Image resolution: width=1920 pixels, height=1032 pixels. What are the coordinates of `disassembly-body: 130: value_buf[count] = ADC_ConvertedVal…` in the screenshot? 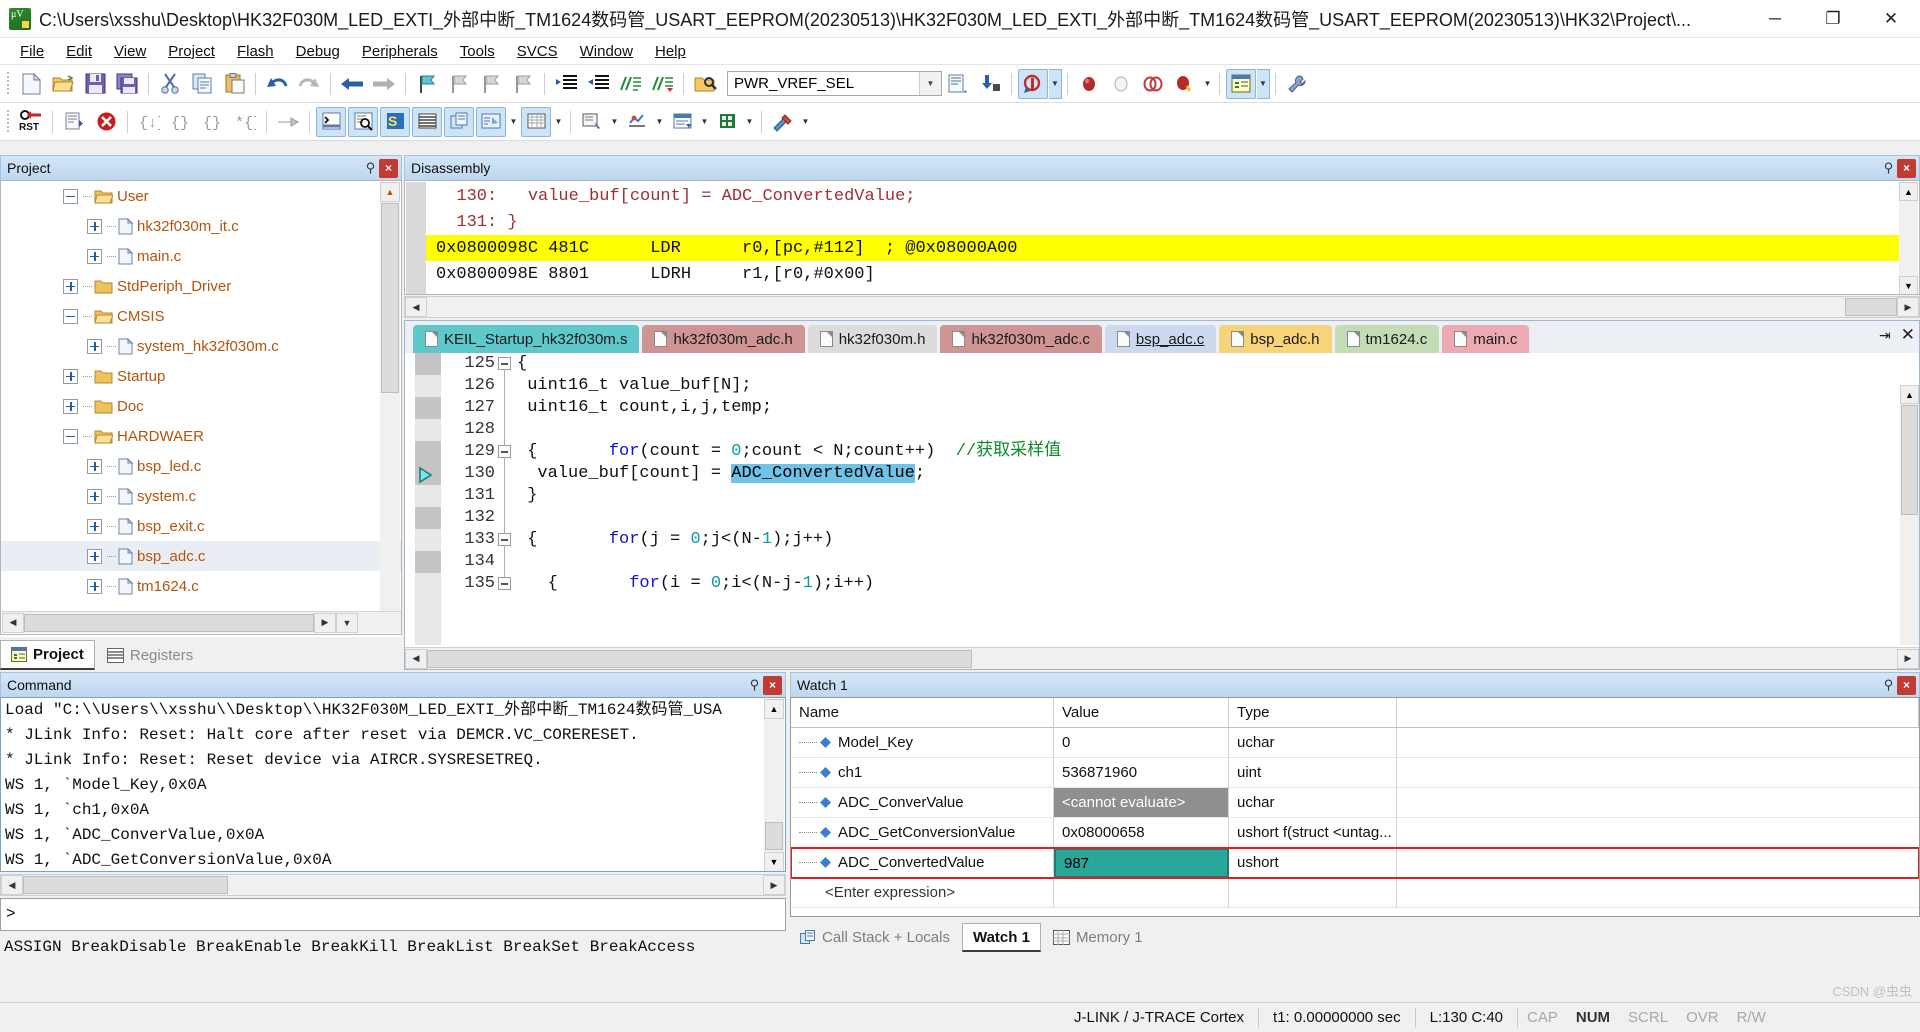 It's located at (1162, 237).